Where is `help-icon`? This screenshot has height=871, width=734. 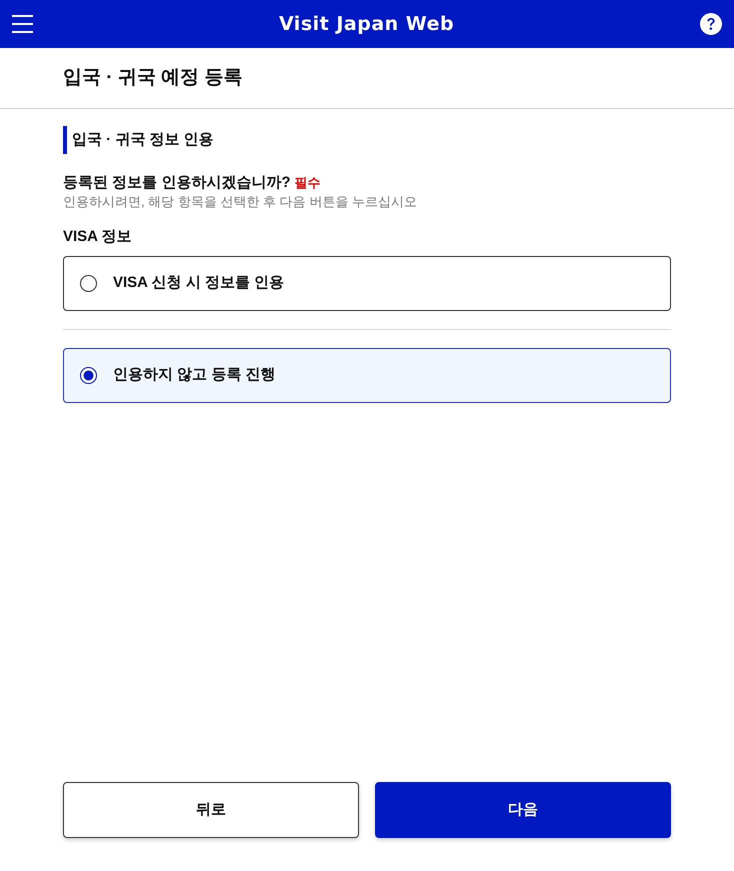
help-icon is located at coordinates (711, 24).